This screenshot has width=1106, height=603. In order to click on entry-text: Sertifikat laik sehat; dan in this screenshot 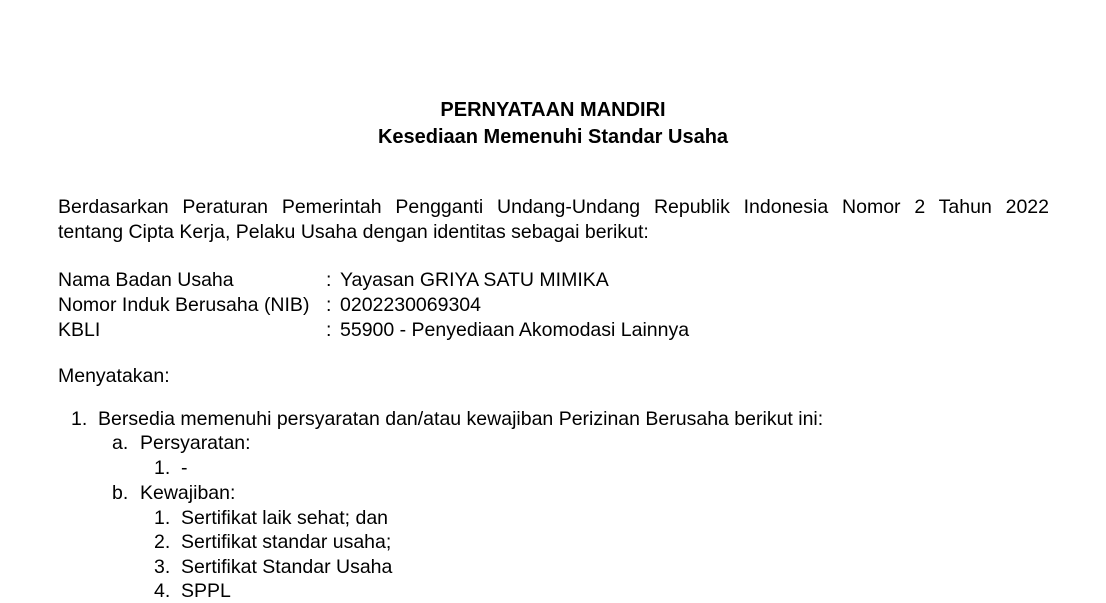, I will do `click(285, 518)`.